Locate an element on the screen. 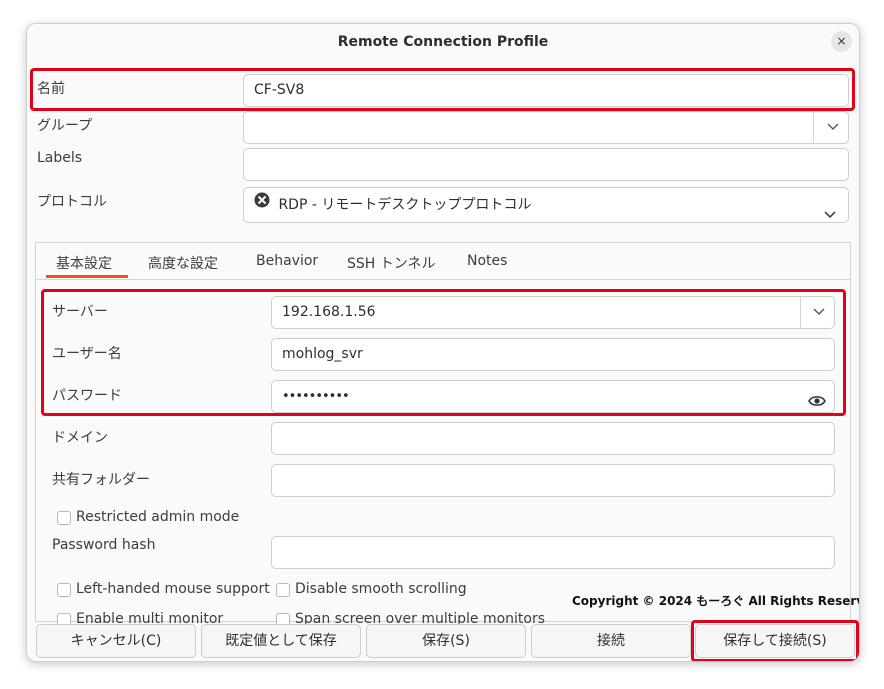 The width and height of the screenshot is (884, 689). username-field: mohlog_svr is located at coordinates (553, 354).